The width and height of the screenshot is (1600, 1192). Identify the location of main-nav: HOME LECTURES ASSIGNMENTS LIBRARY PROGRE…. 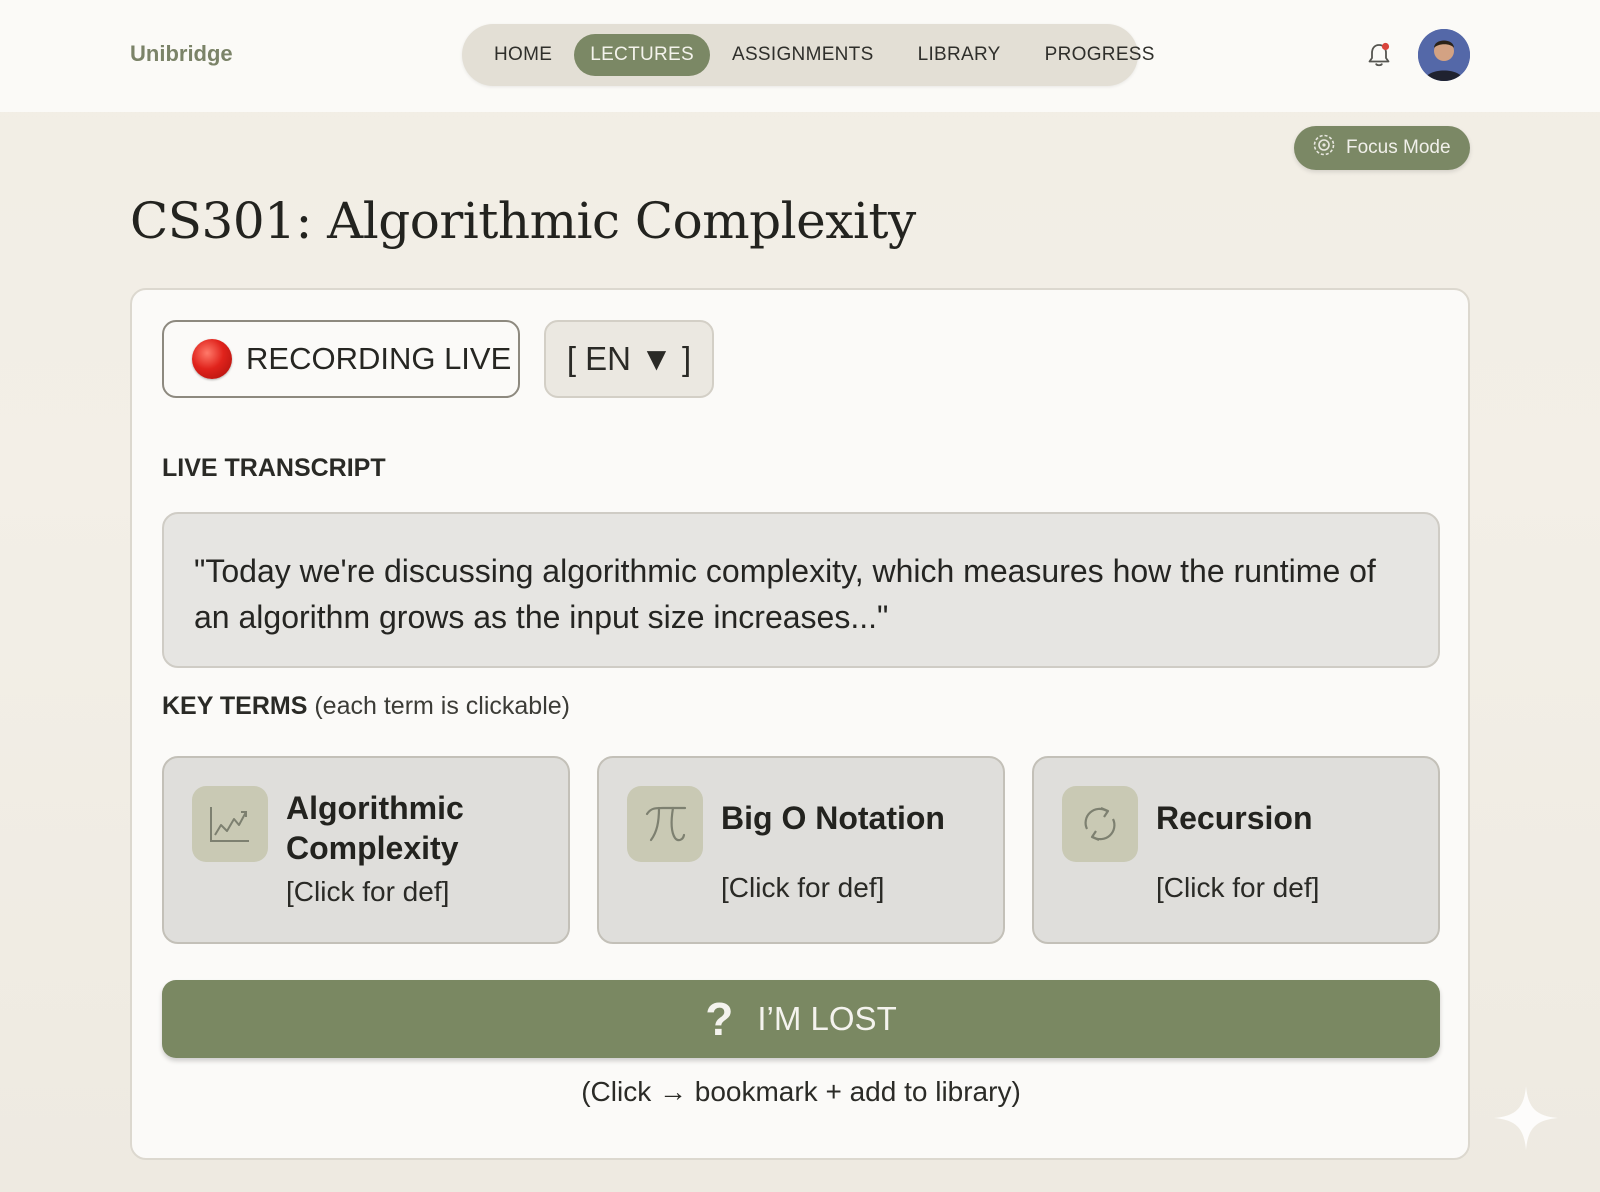
(808, 55).